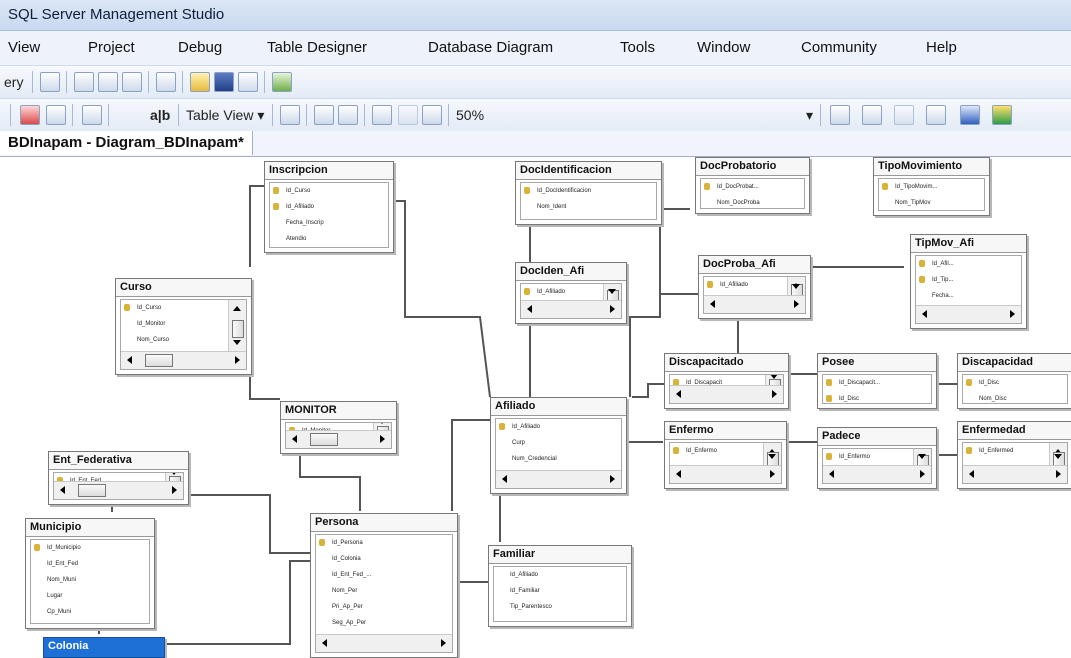 This screenshot has width=1071, height=658. I want to click on menu-tools: Tools, so click(637, 47).